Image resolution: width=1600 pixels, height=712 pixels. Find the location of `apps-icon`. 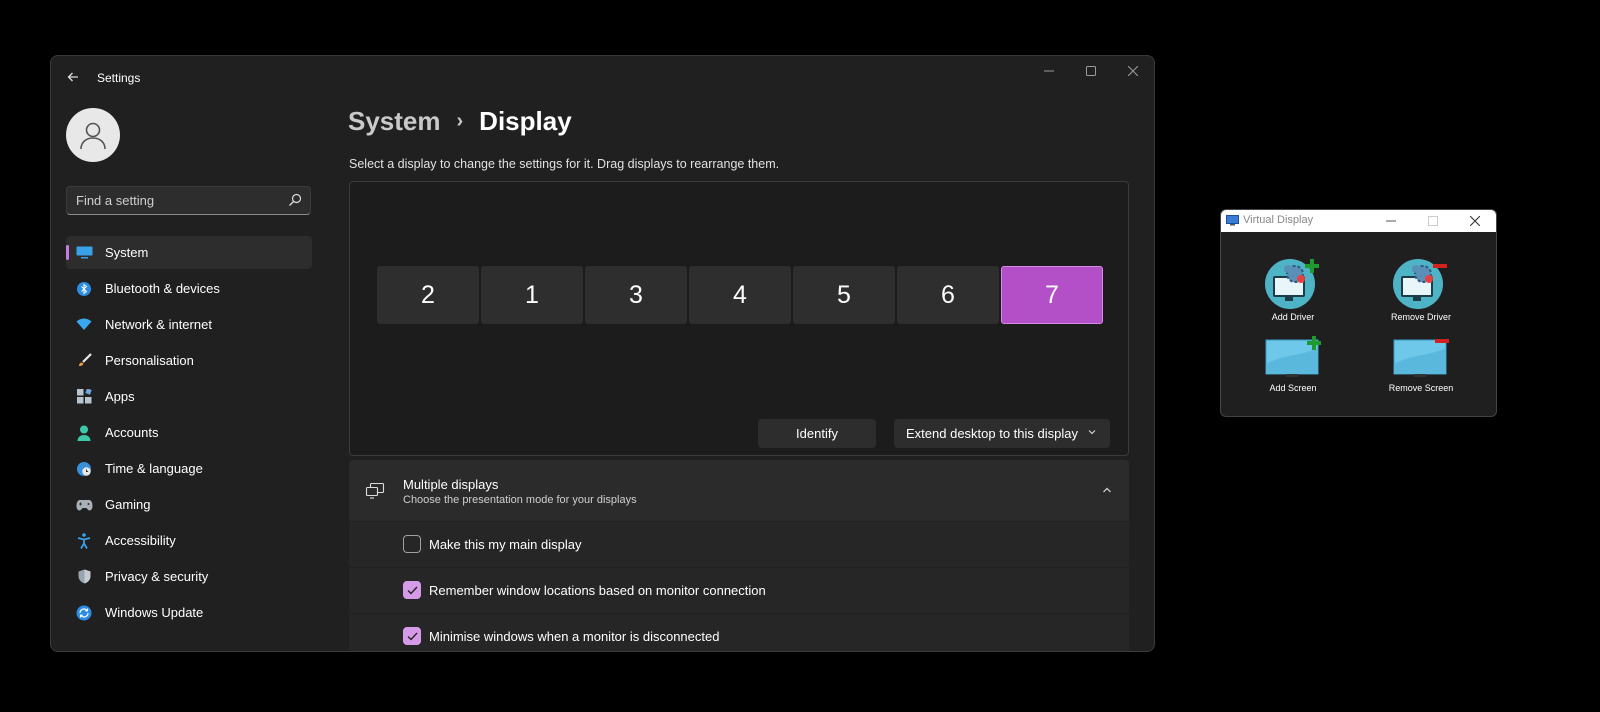

apps-icon is located at coordinates (84, 397).